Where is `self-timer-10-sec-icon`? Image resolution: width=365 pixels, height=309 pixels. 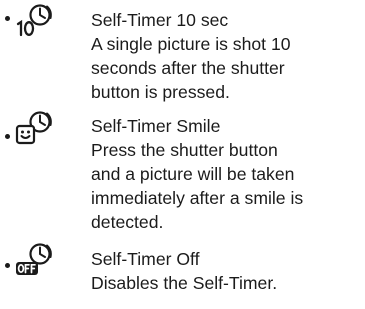
self-timer-10-sec-icon is located at coordinates (34, 20).